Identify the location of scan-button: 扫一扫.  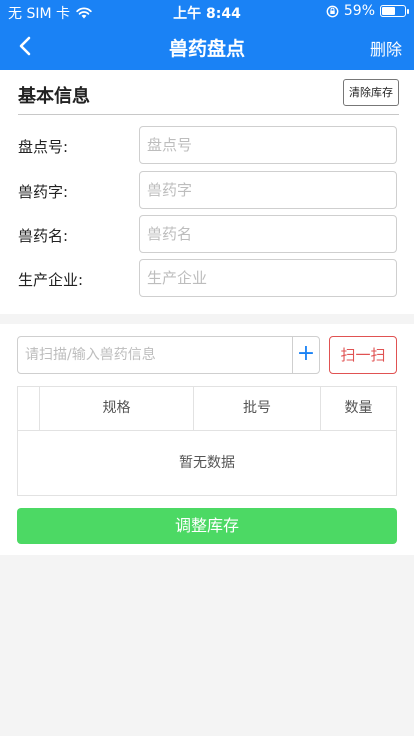
(363, 355).